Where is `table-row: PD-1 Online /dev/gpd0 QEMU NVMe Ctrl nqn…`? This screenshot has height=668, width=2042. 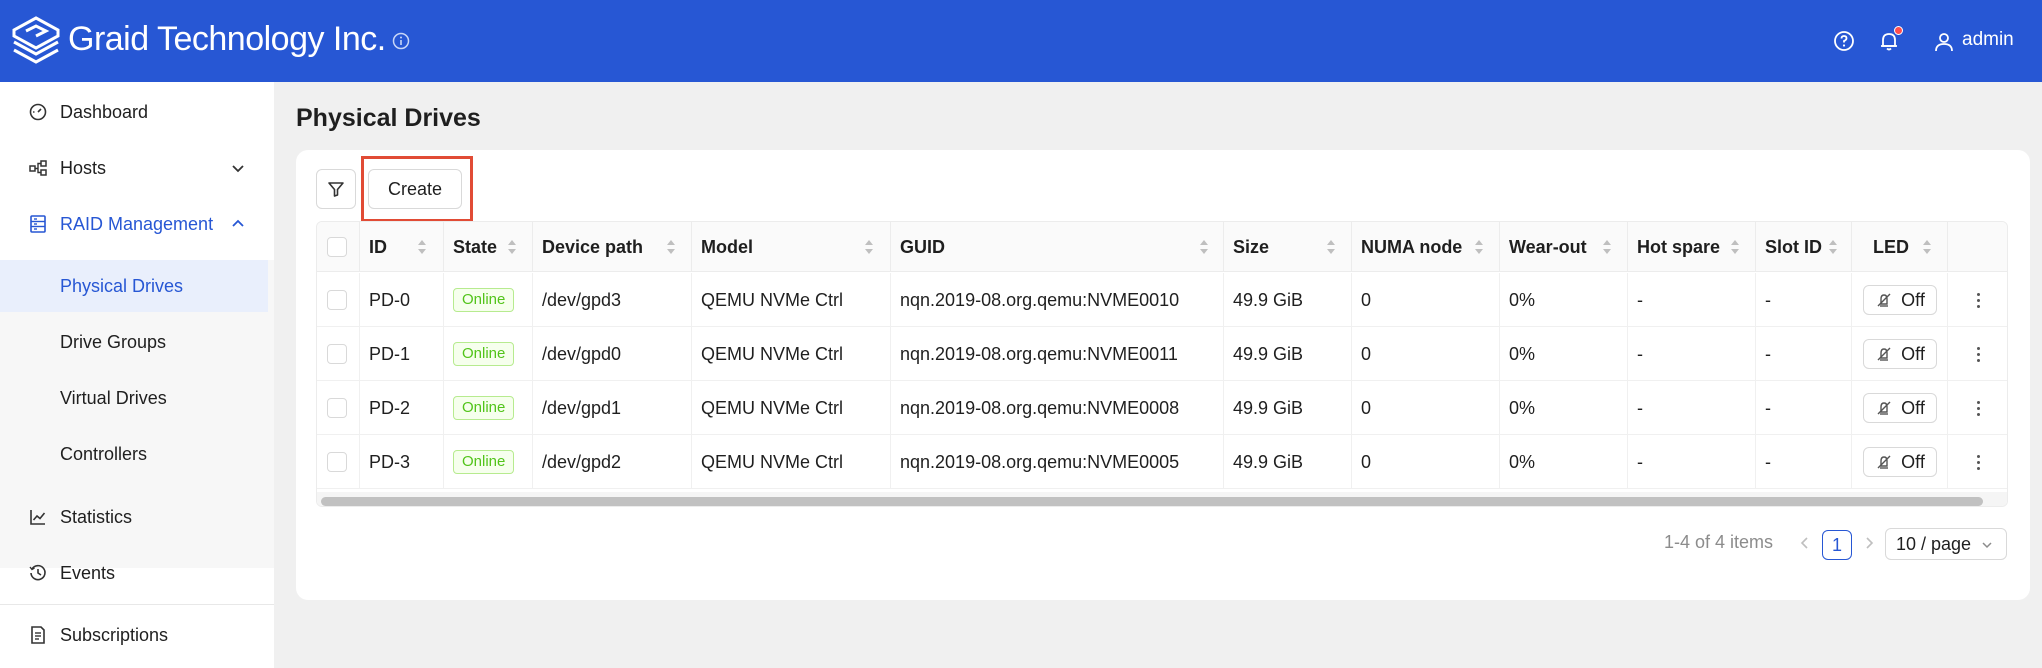
table-row: PD-1 Online /dev/gpd0 QEMU NVMe Ctrl nqn… is located at coordinates (1162, 354).